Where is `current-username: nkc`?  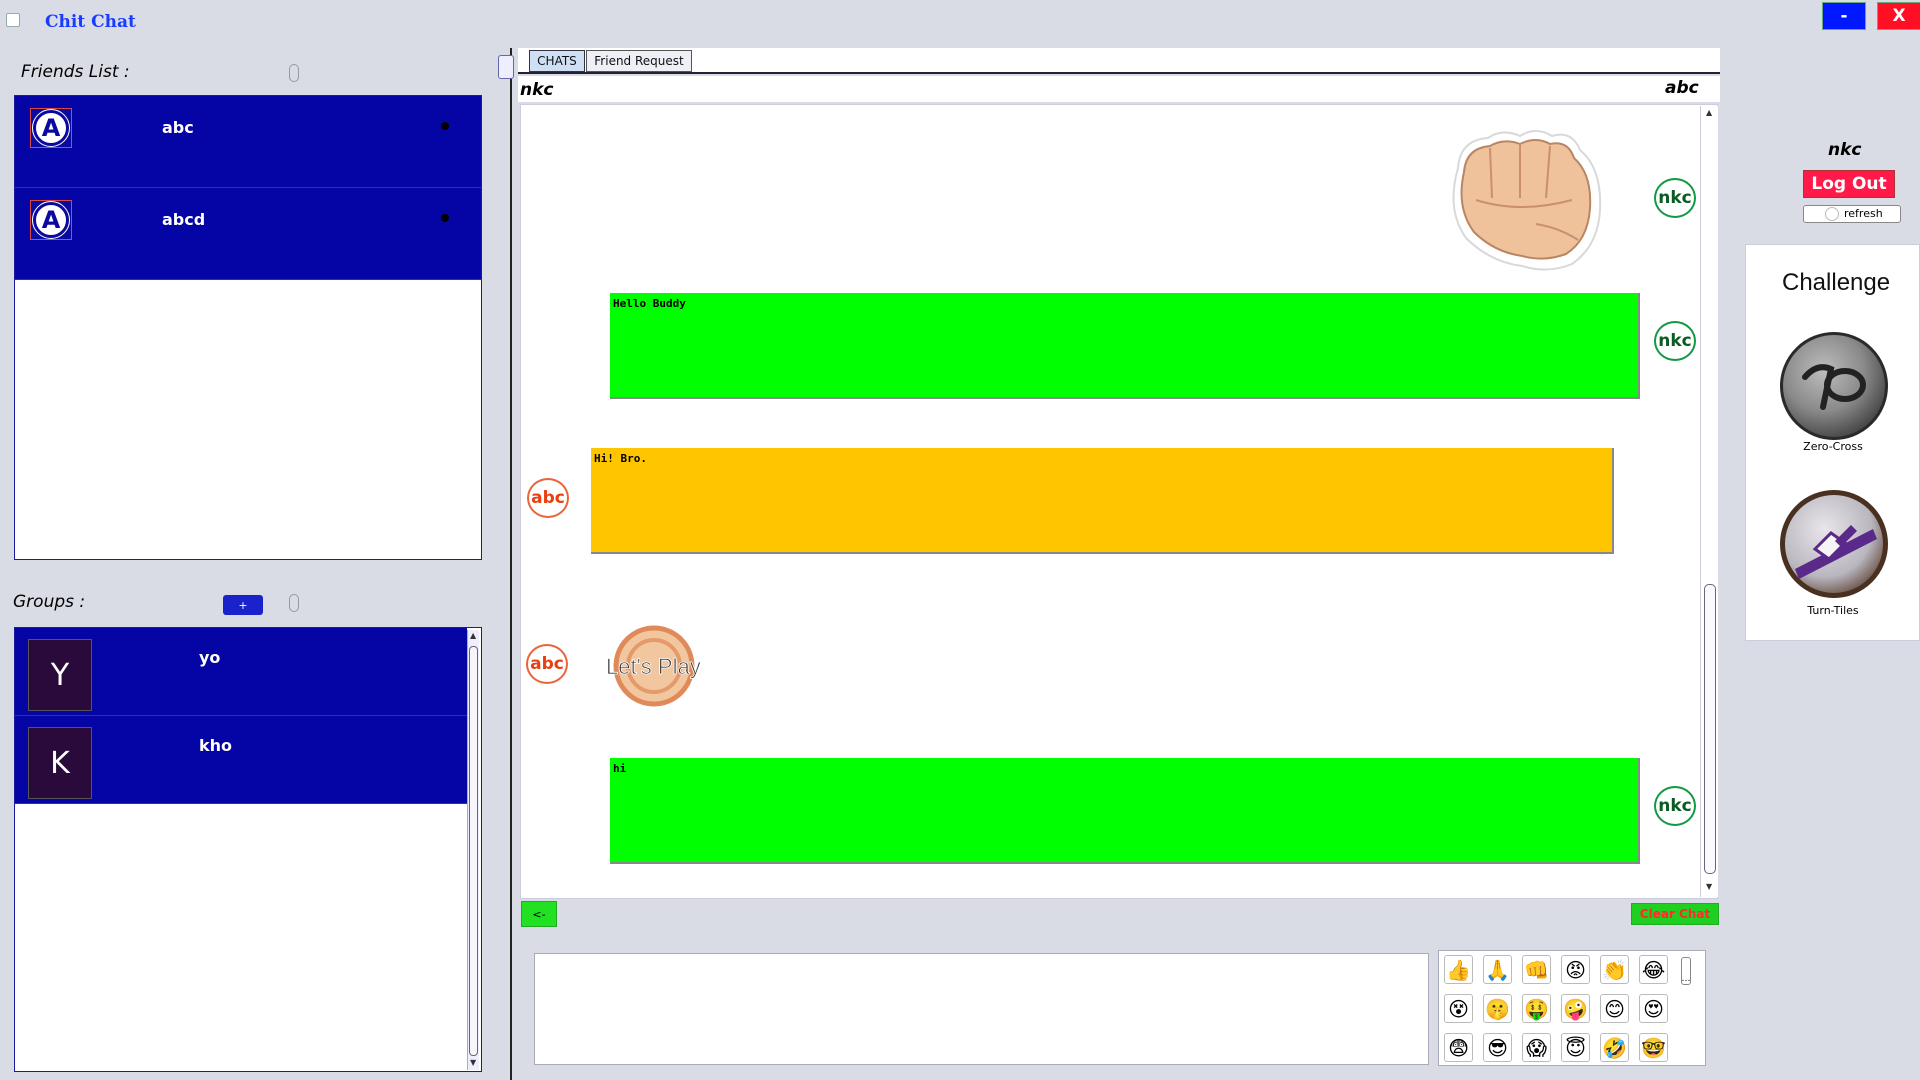 current-username: nkc is located at coordinates (1845, 150).